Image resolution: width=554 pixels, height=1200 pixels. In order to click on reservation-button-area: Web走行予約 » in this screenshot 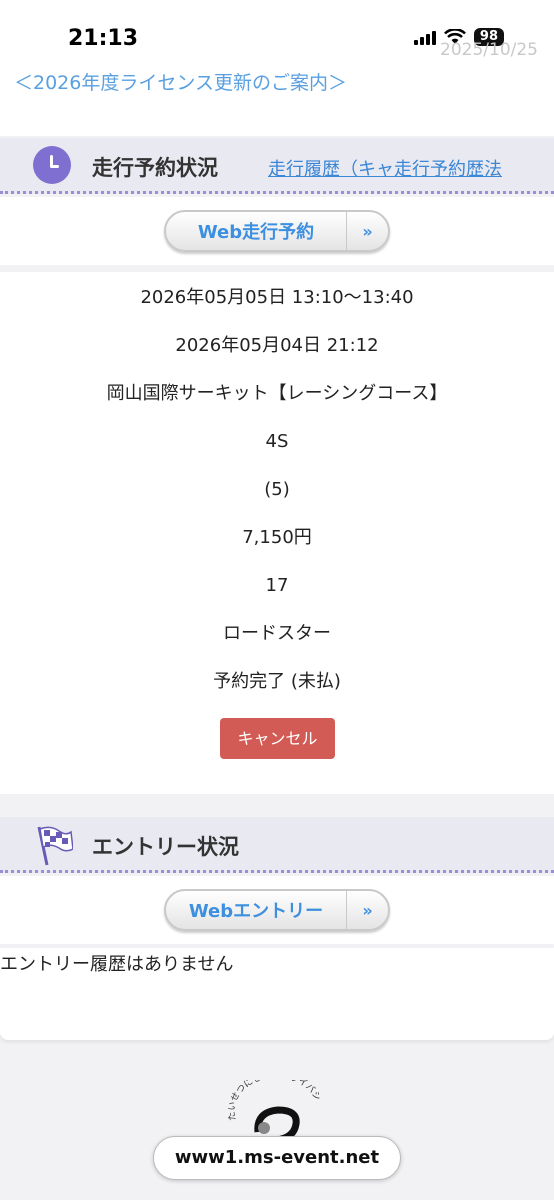, I will do `click(277, 231)`.